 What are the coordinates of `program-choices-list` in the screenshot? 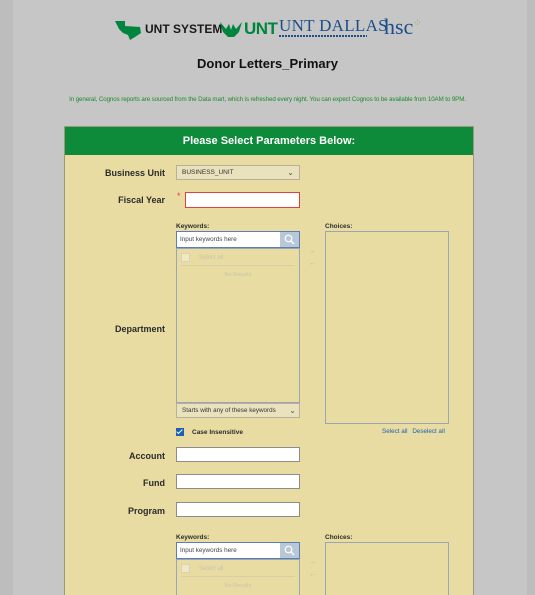 It's located at (387, 568).